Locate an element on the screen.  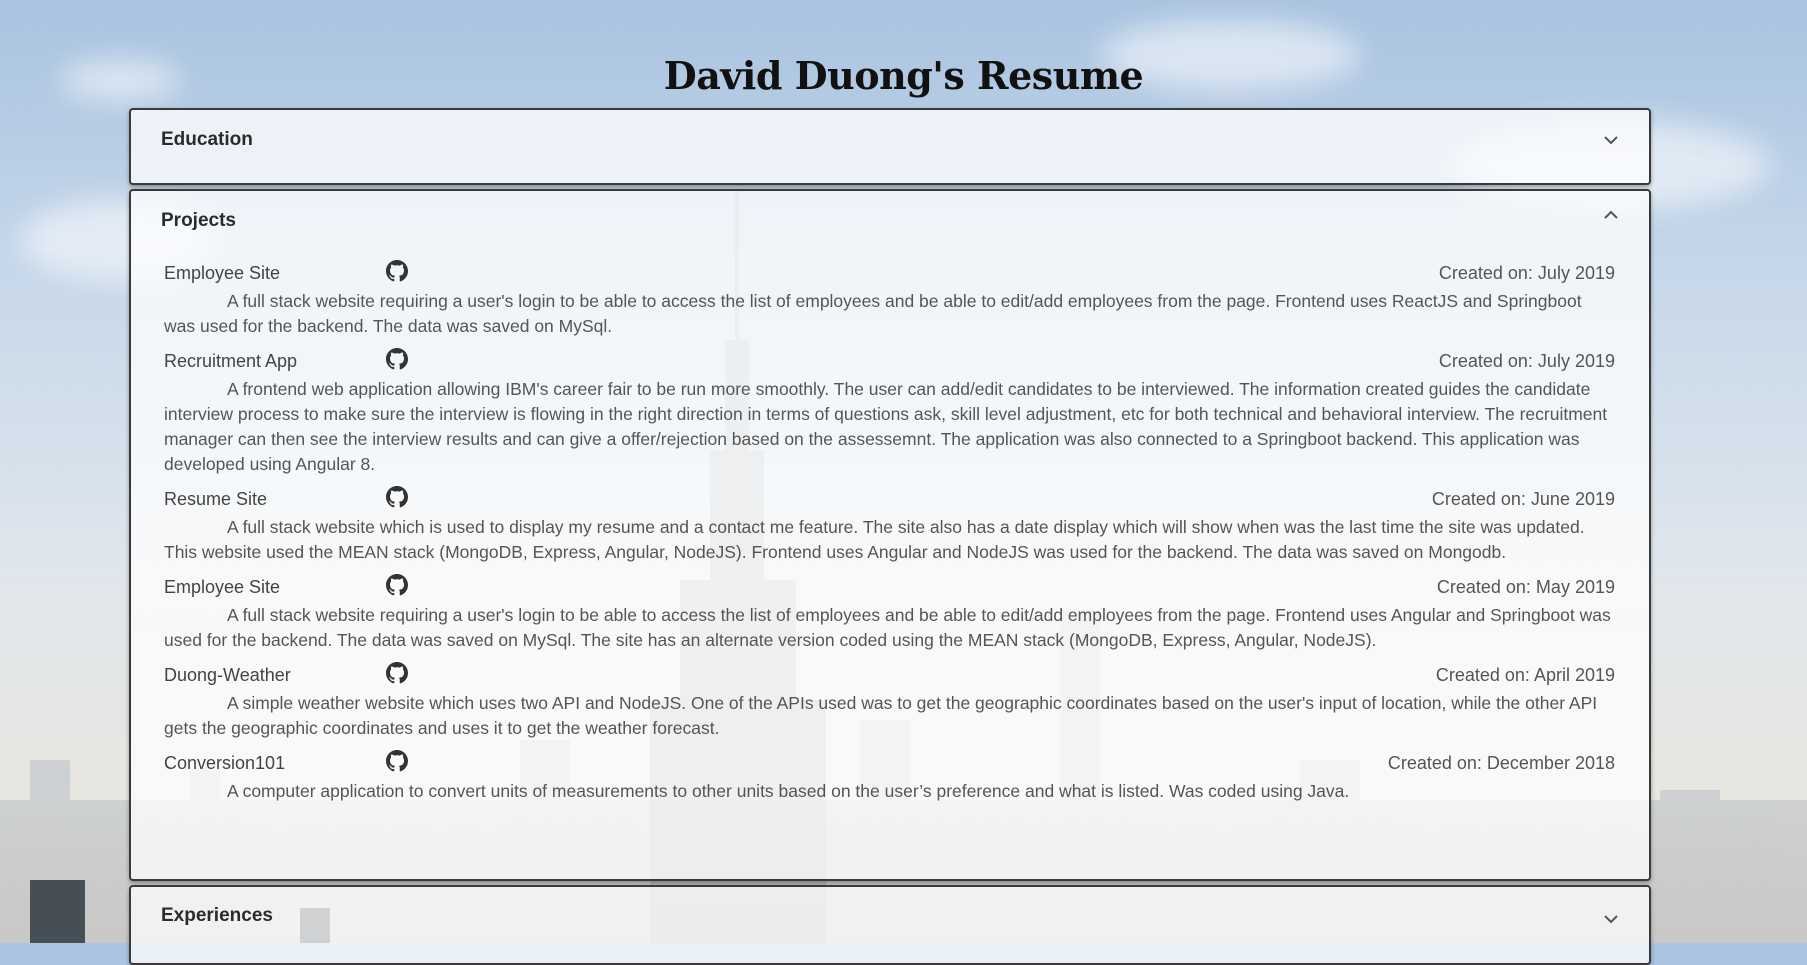
project-name: Duong-Weather is located at coordinates (227, 675).